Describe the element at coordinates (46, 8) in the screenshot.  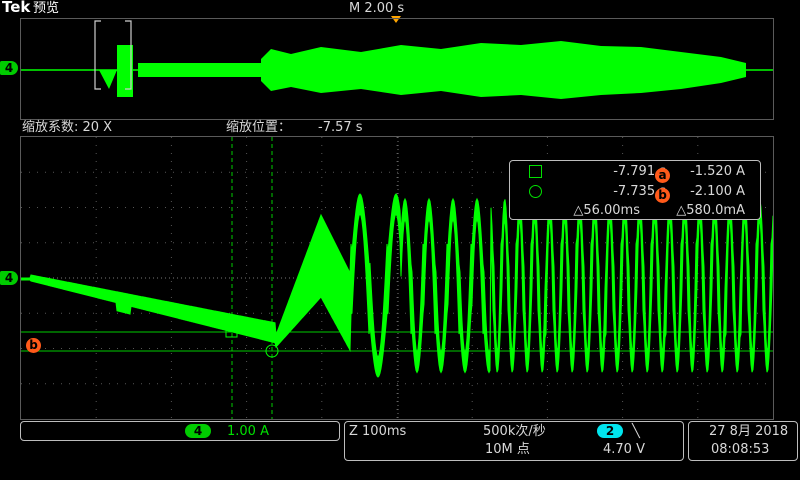
I see `mode-label: 预览` at that location.